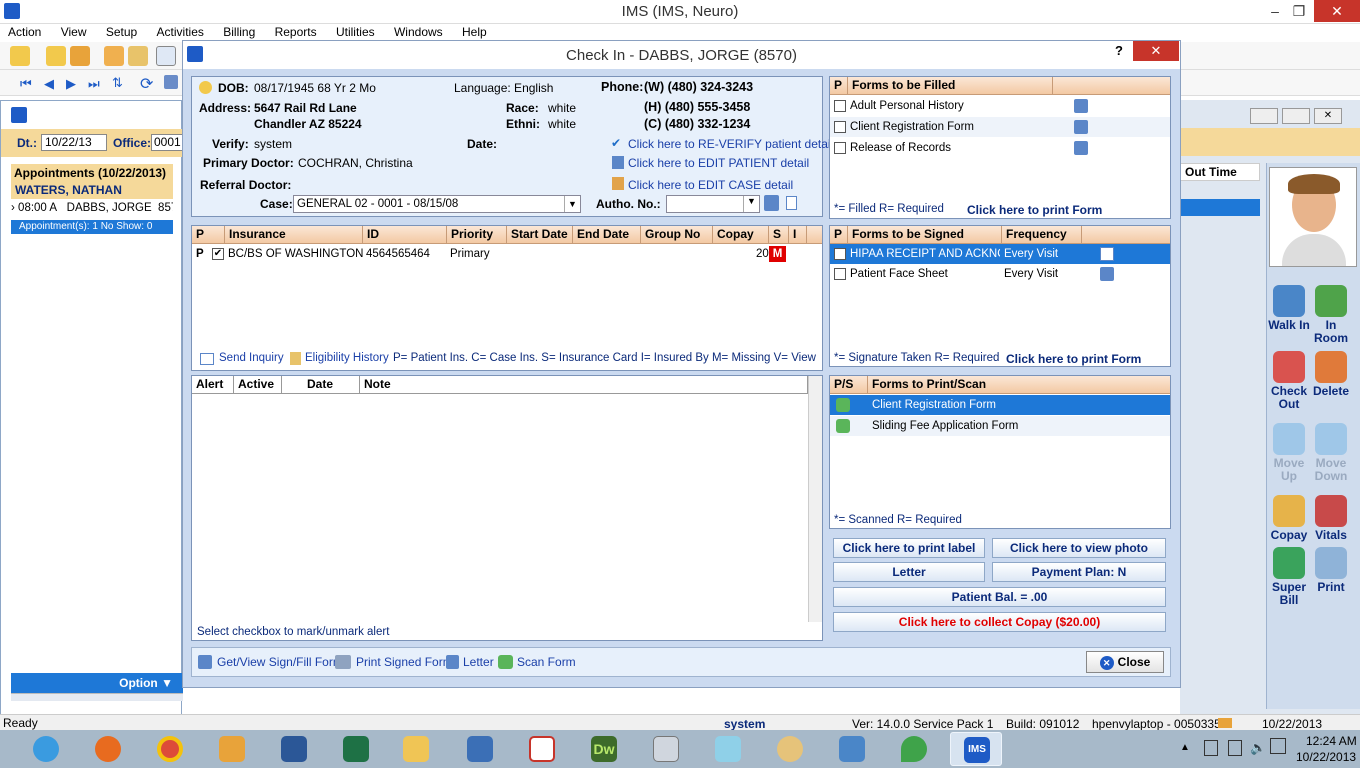  Describe the element at coordinates (914, 749) in the screenshot. I see `dragon-taskbar-icon` at that location.